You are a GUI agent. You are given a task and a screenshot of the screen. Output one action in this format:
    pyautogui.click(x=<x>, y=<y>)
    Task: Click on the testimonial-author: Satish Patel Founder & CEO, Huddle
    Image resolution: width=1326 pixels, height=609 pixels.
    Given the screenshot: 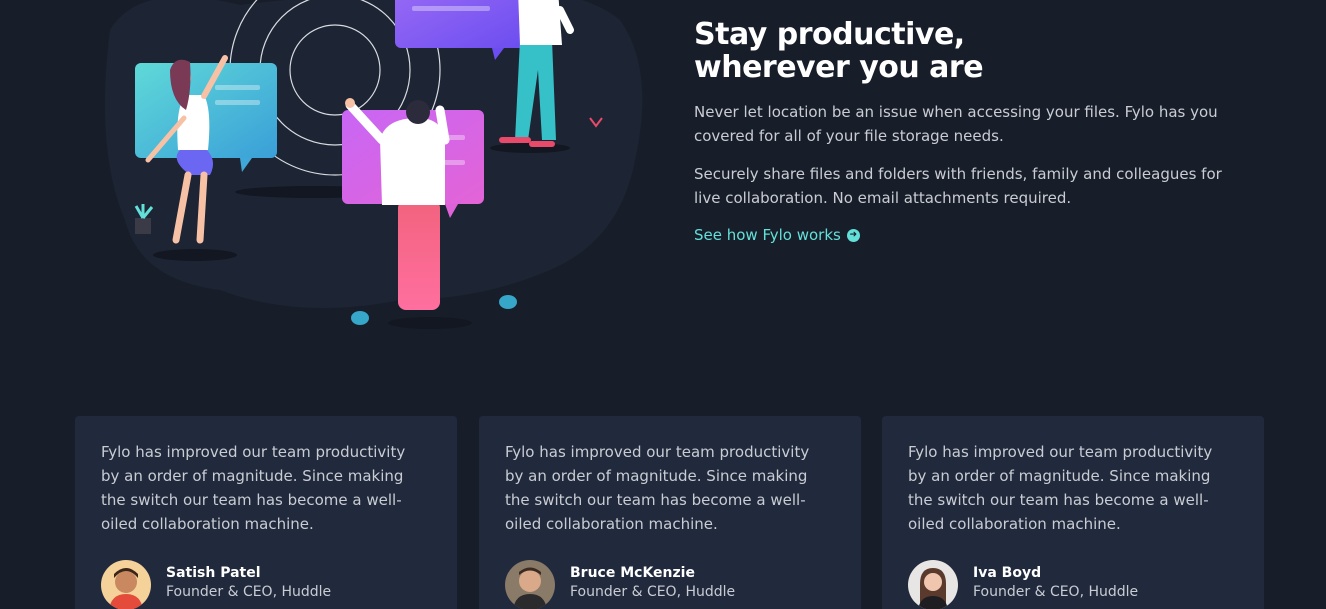 What is the action you would take?
    pyautogui.click(x=216, y=584)
    